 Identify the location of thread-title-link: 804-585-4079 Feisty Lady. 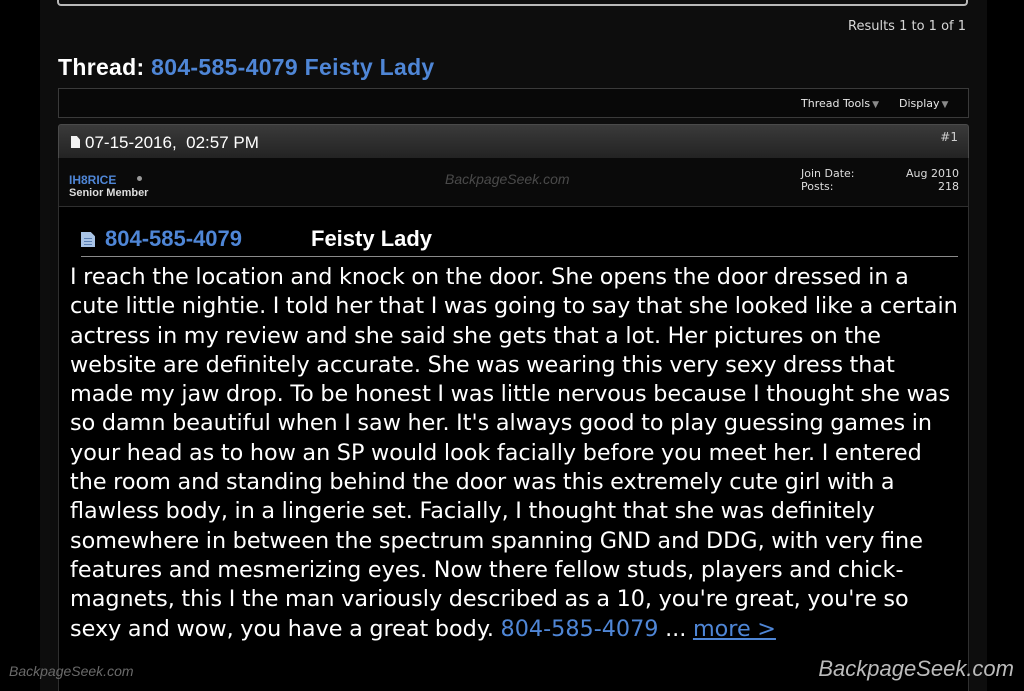
(292, 67).